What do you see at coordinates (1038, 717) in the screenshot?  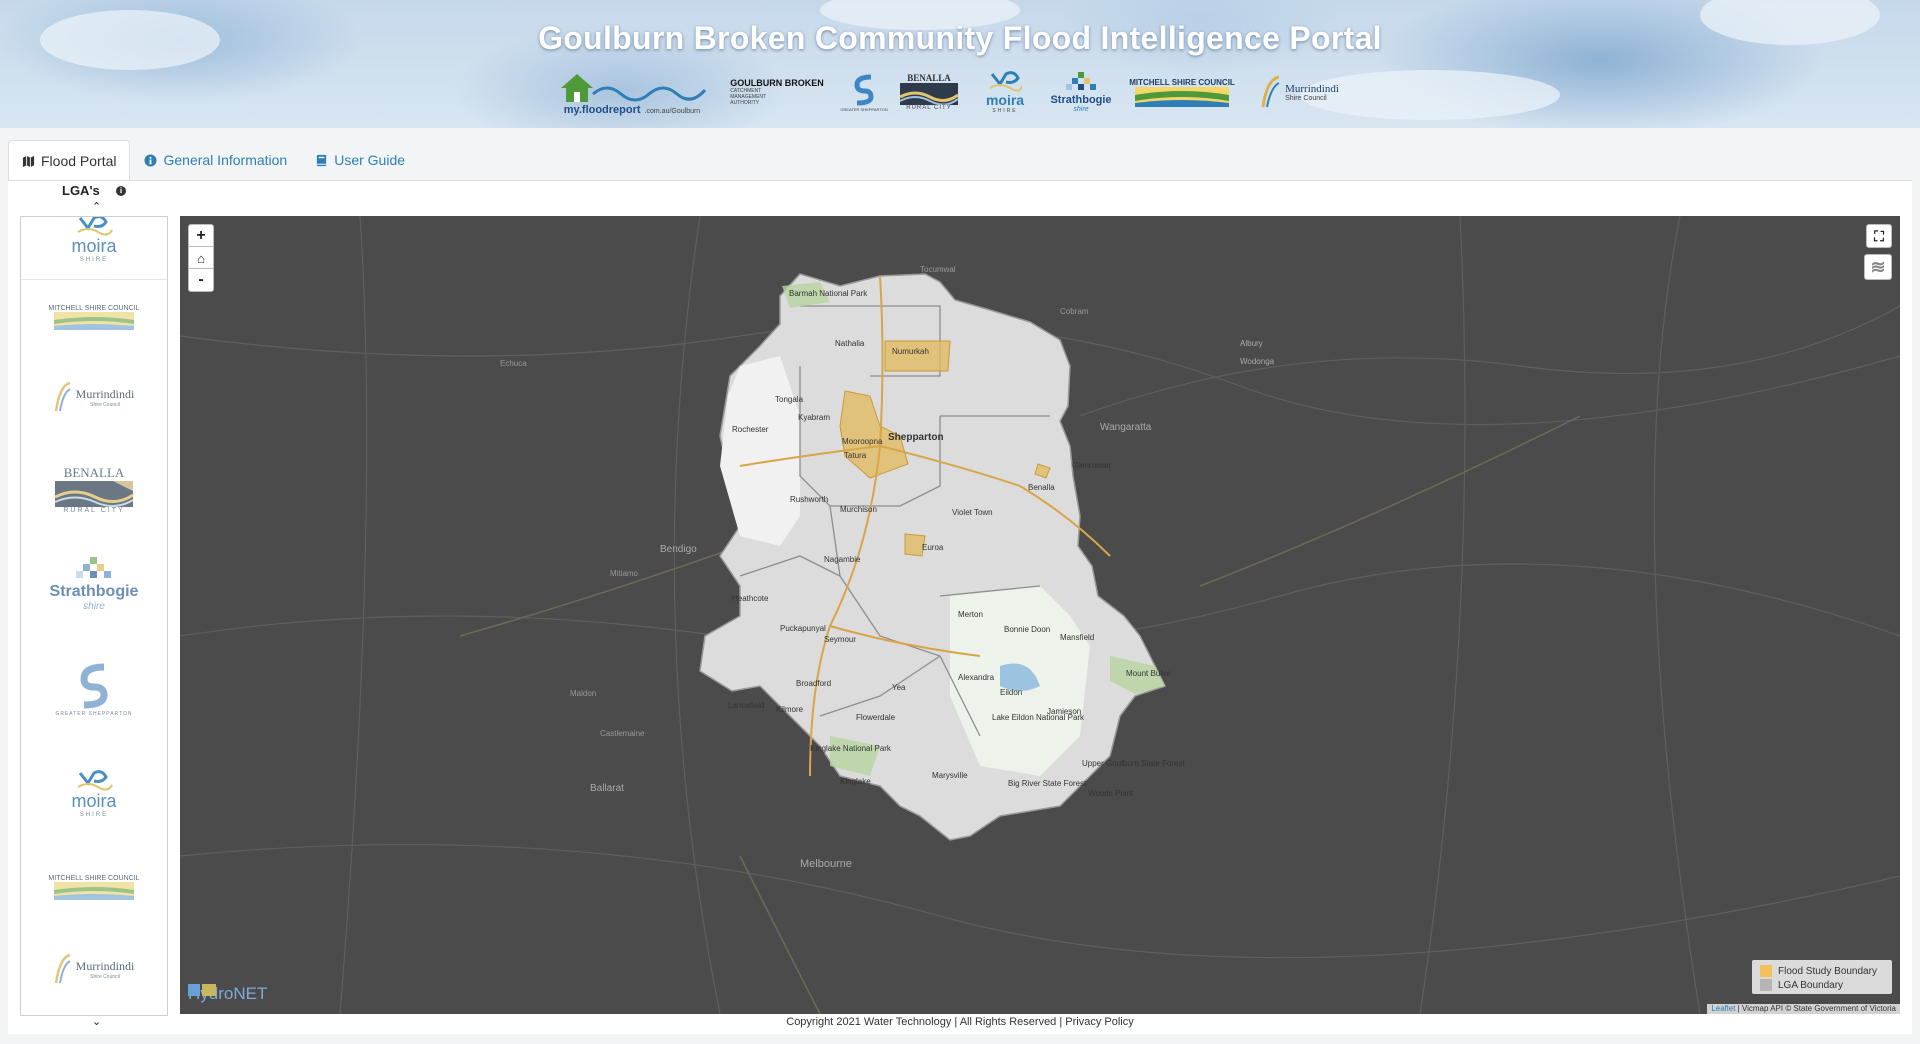 I see `town-label: Lake Eildon National Park` at bounding box center [1038, 717].